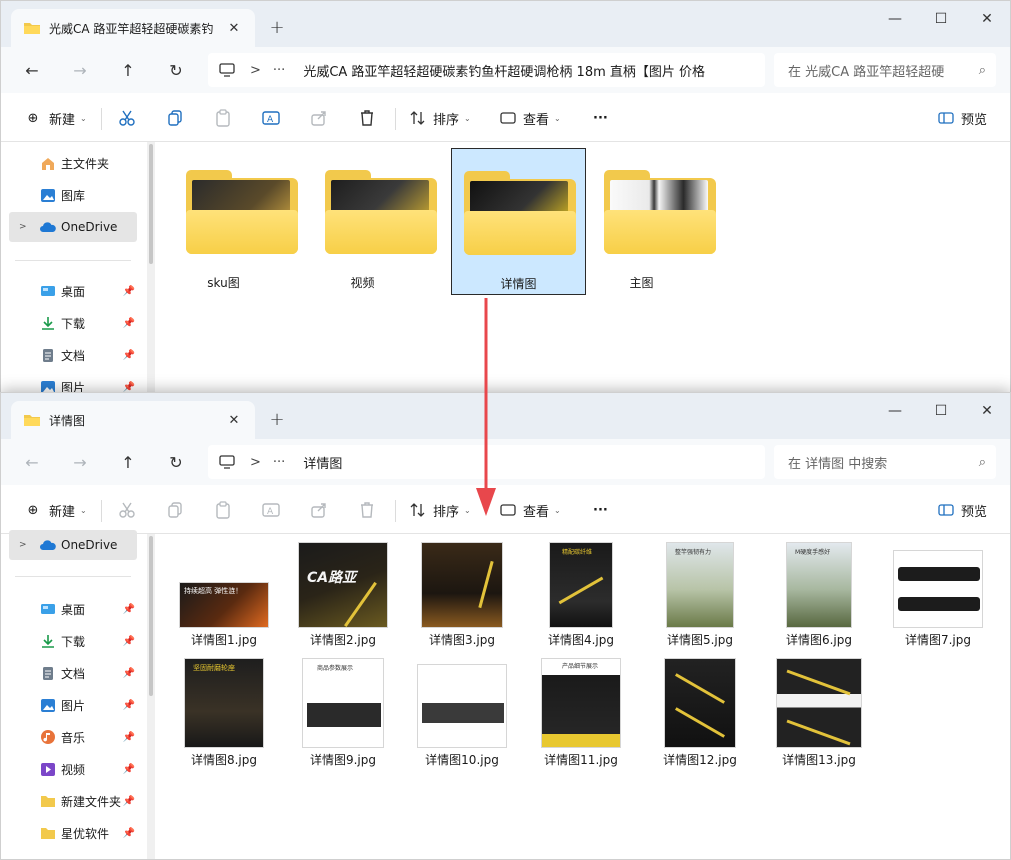  Describe the element at coordinates (581, 712) in the screenshot. I see `file-item: 产品细节展示 详情图11.jpg` at that location.